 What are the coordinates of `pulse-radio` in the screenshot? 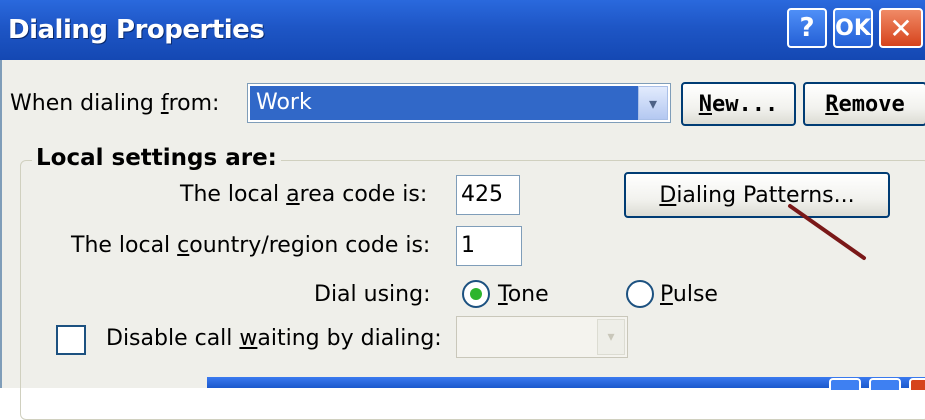 It's located at (640, 294).